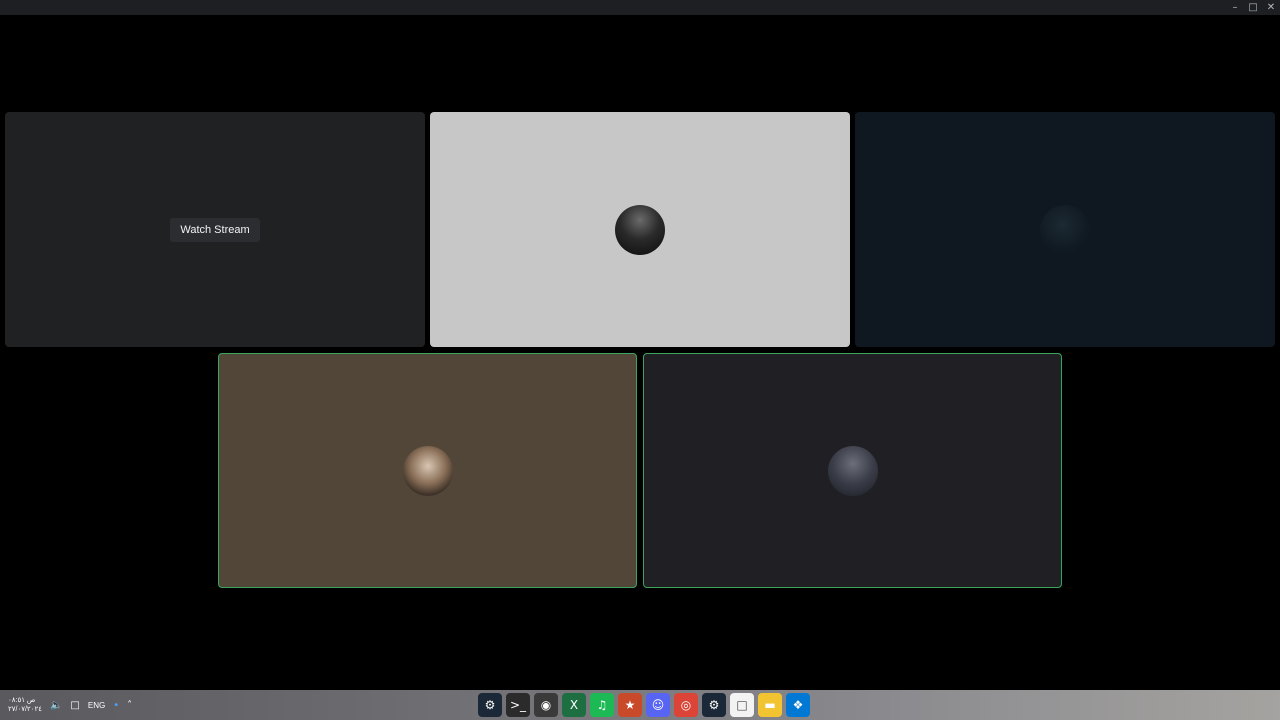 The width and height of the screenshot is (1280, 720). What do you see at coordinates (1271, 7) in the screenshot?
I see `close-button: ✕` at bounding box center [1271, 7].